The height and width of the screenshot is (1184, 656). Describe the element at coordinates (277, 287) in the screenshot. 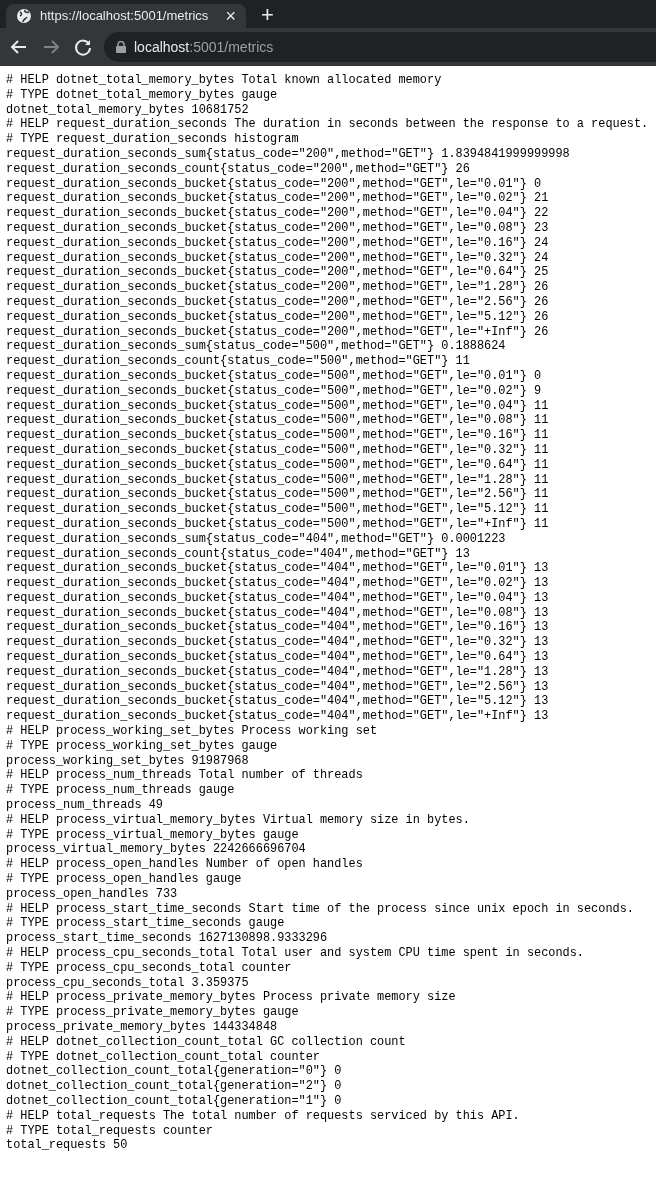

I see `metrics-line: request_duration_seconds_bucket{status_code="200",method="GET",le="1.28"} 26` at that location.